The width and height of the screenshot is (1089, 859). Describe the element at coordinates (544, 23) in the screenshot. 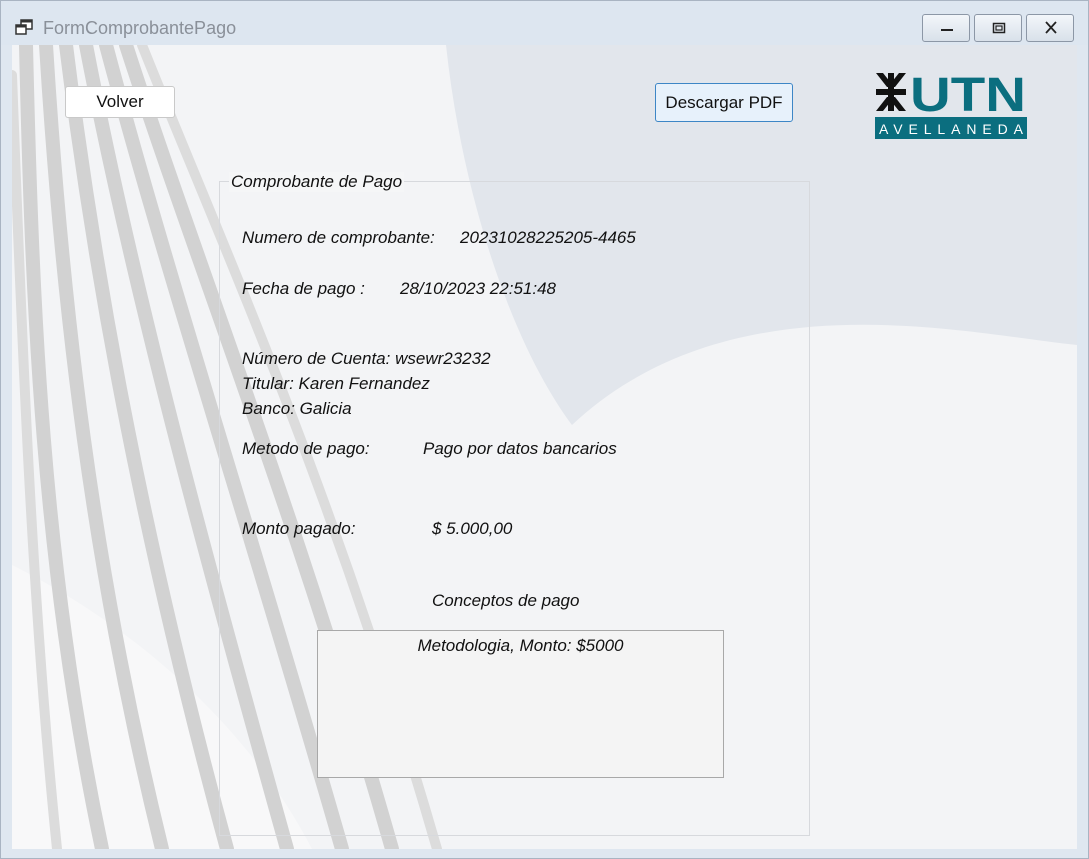

I see `title-bar: FormComprobantePago` at that location.